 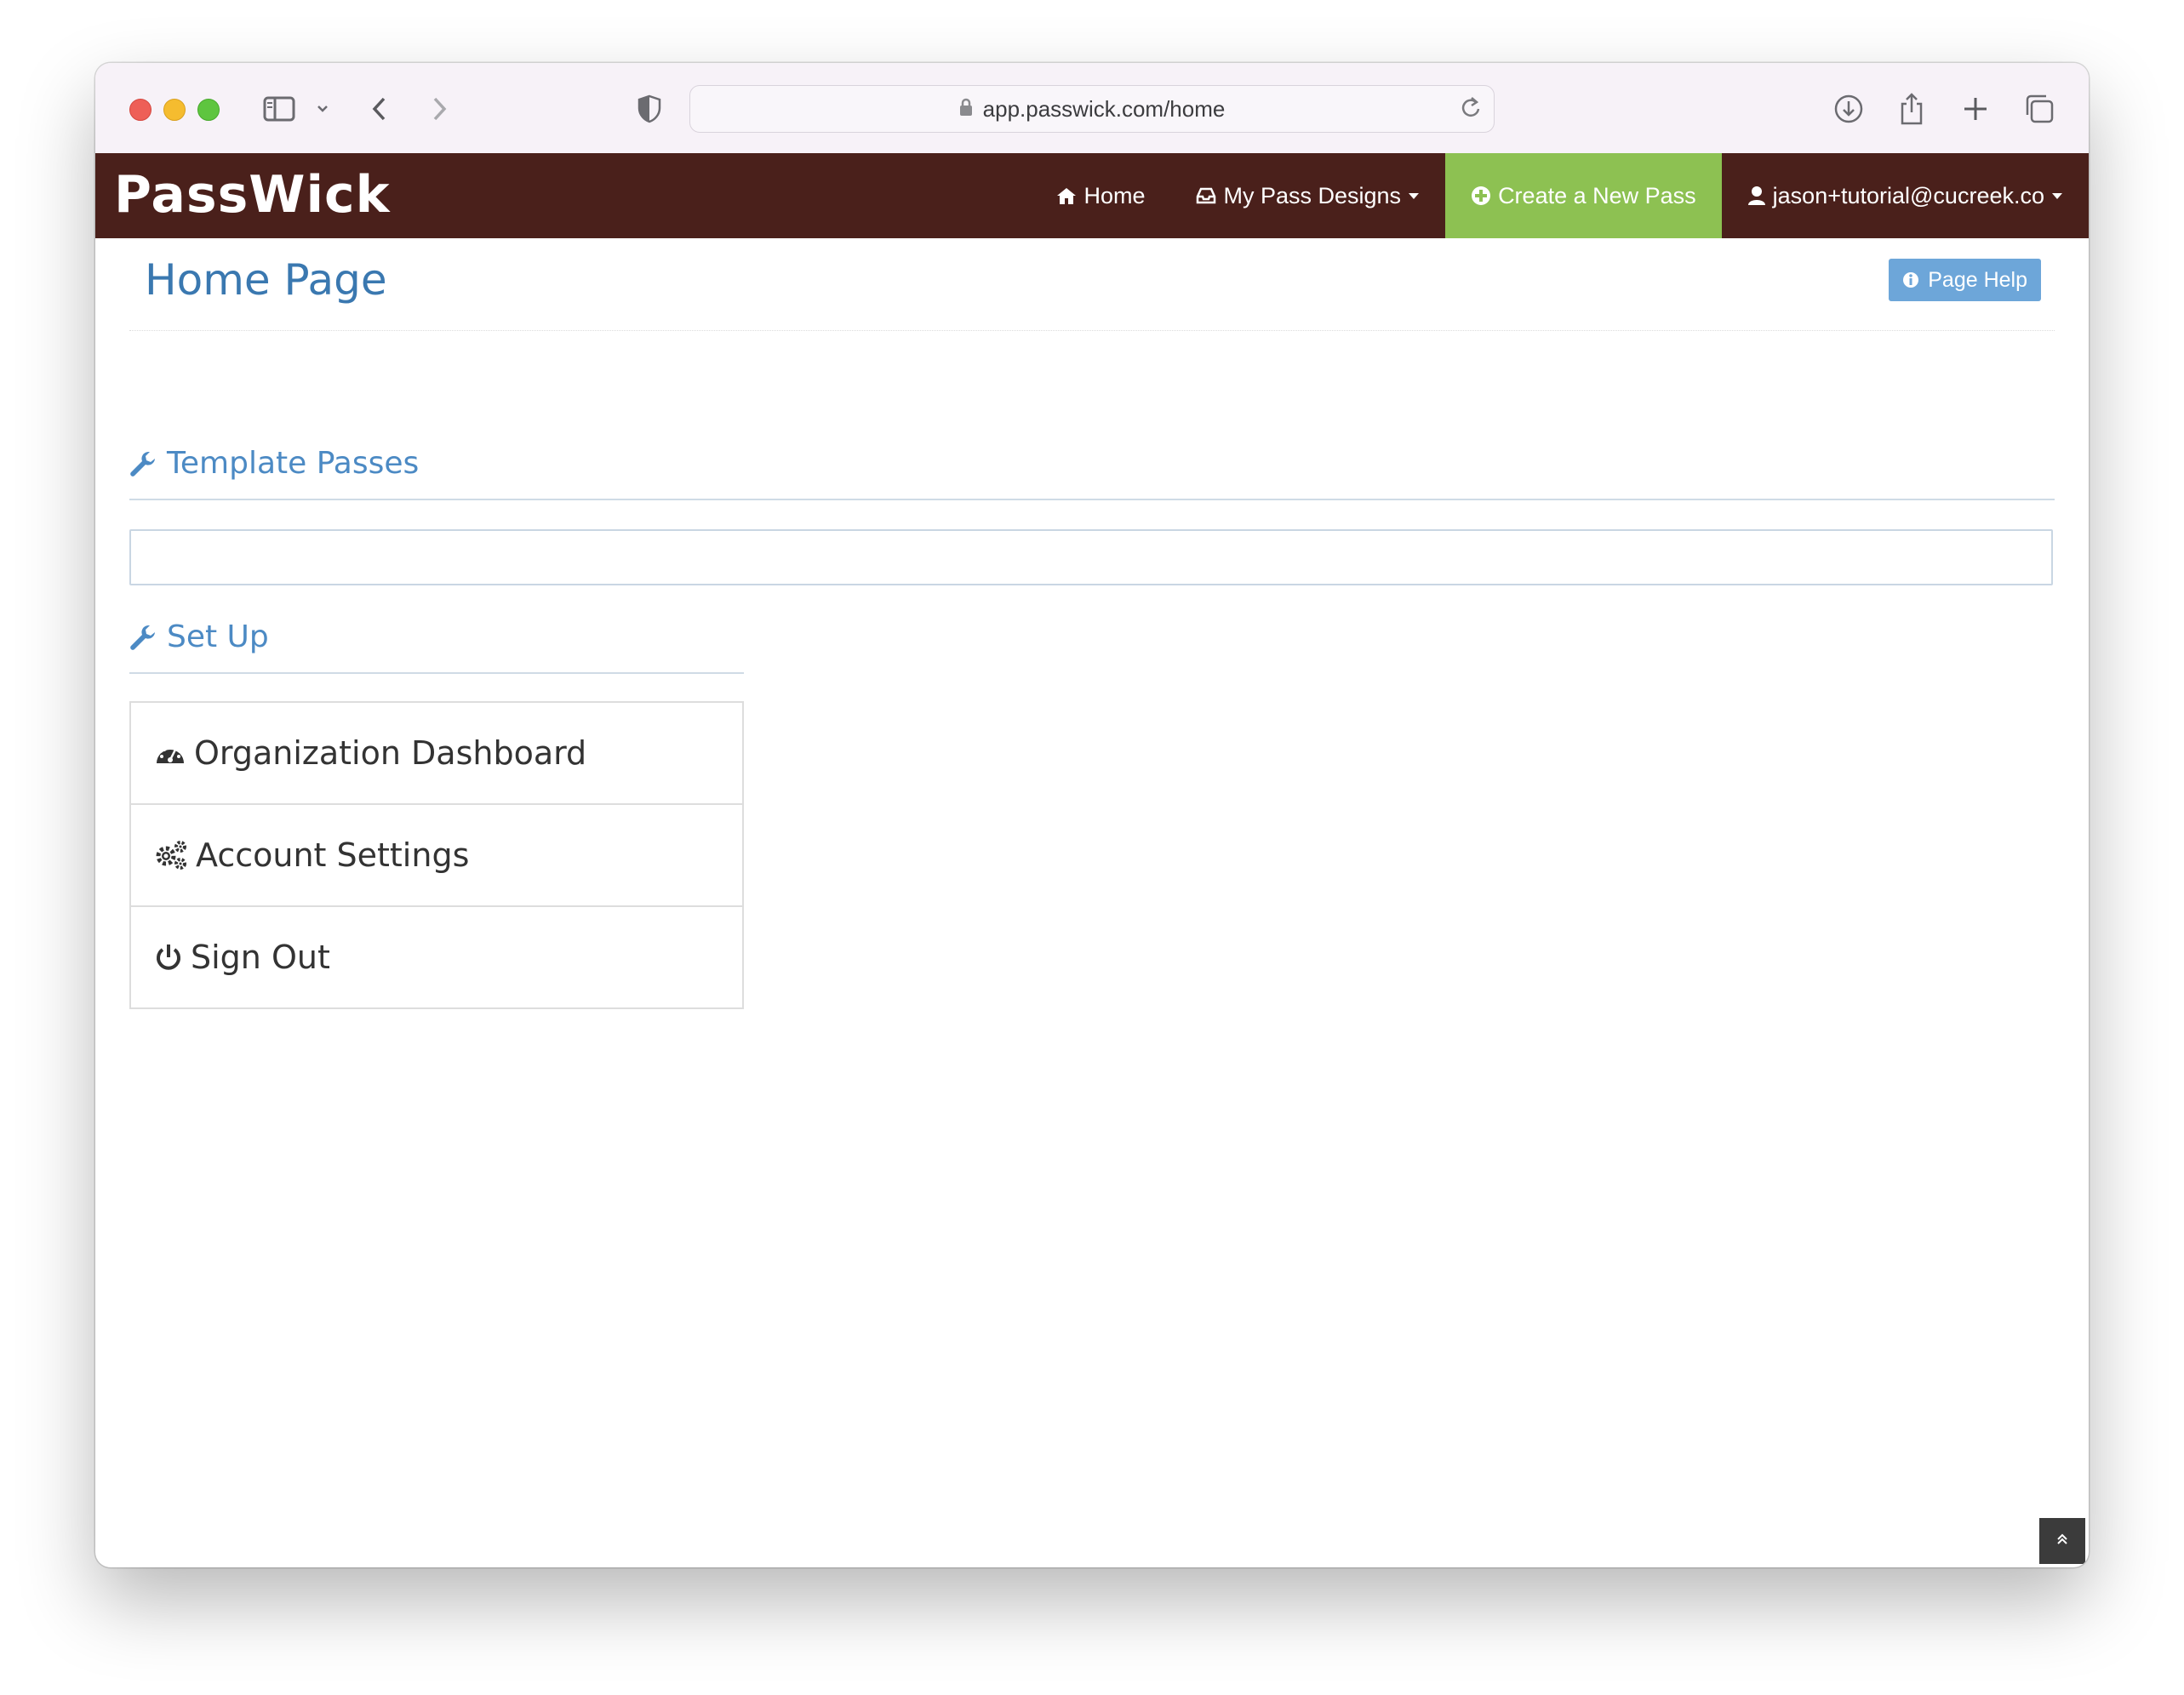 I want to click on share-icon, so click(x=1911, y=109).